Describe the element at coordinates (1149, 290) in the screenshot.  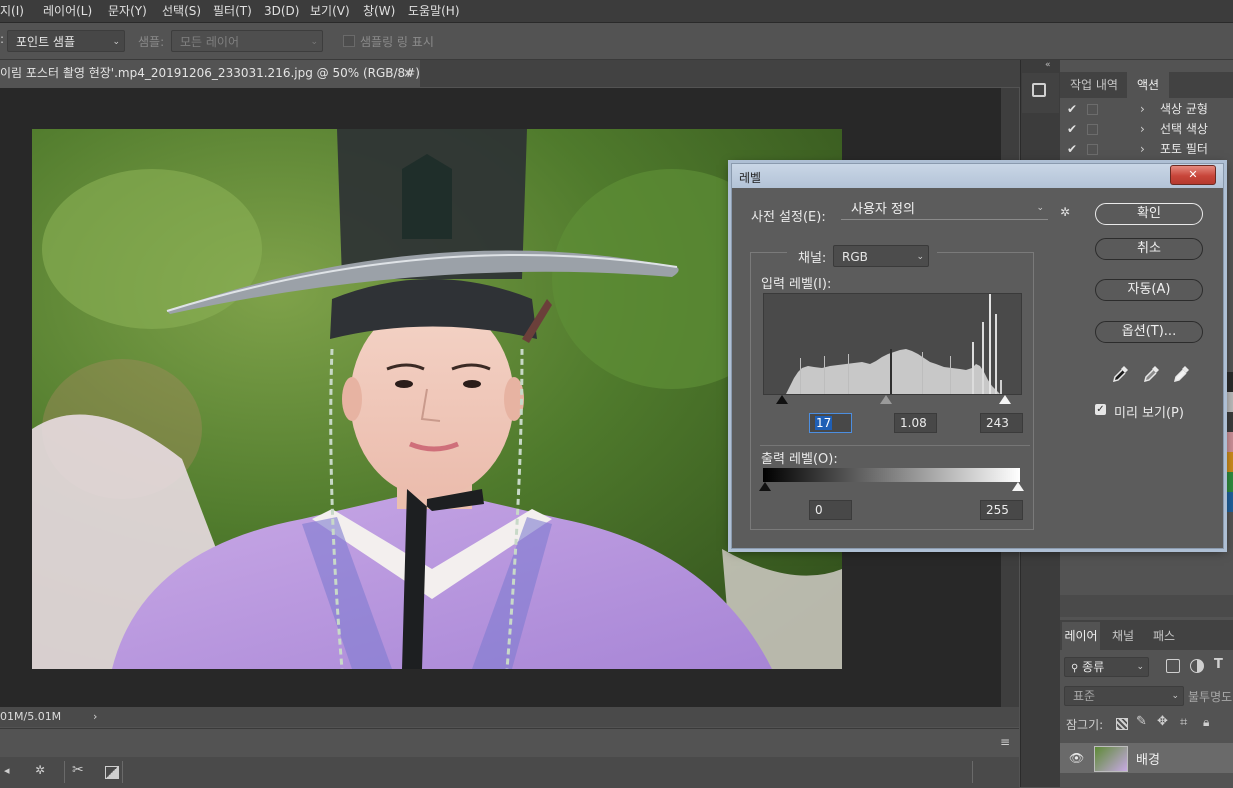
I see `auto-button: 자동(A)` at that location.